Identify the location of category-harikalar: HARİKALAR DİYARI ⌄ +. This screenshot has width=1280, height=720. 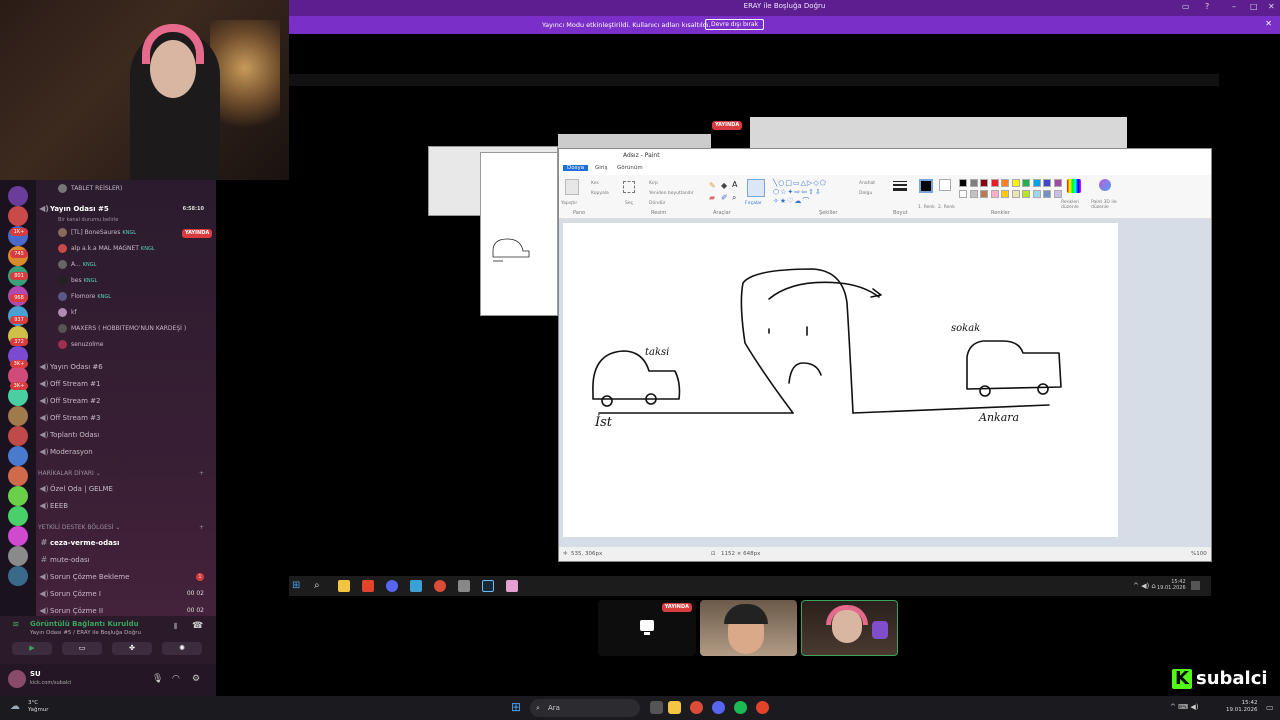
(126, 474).